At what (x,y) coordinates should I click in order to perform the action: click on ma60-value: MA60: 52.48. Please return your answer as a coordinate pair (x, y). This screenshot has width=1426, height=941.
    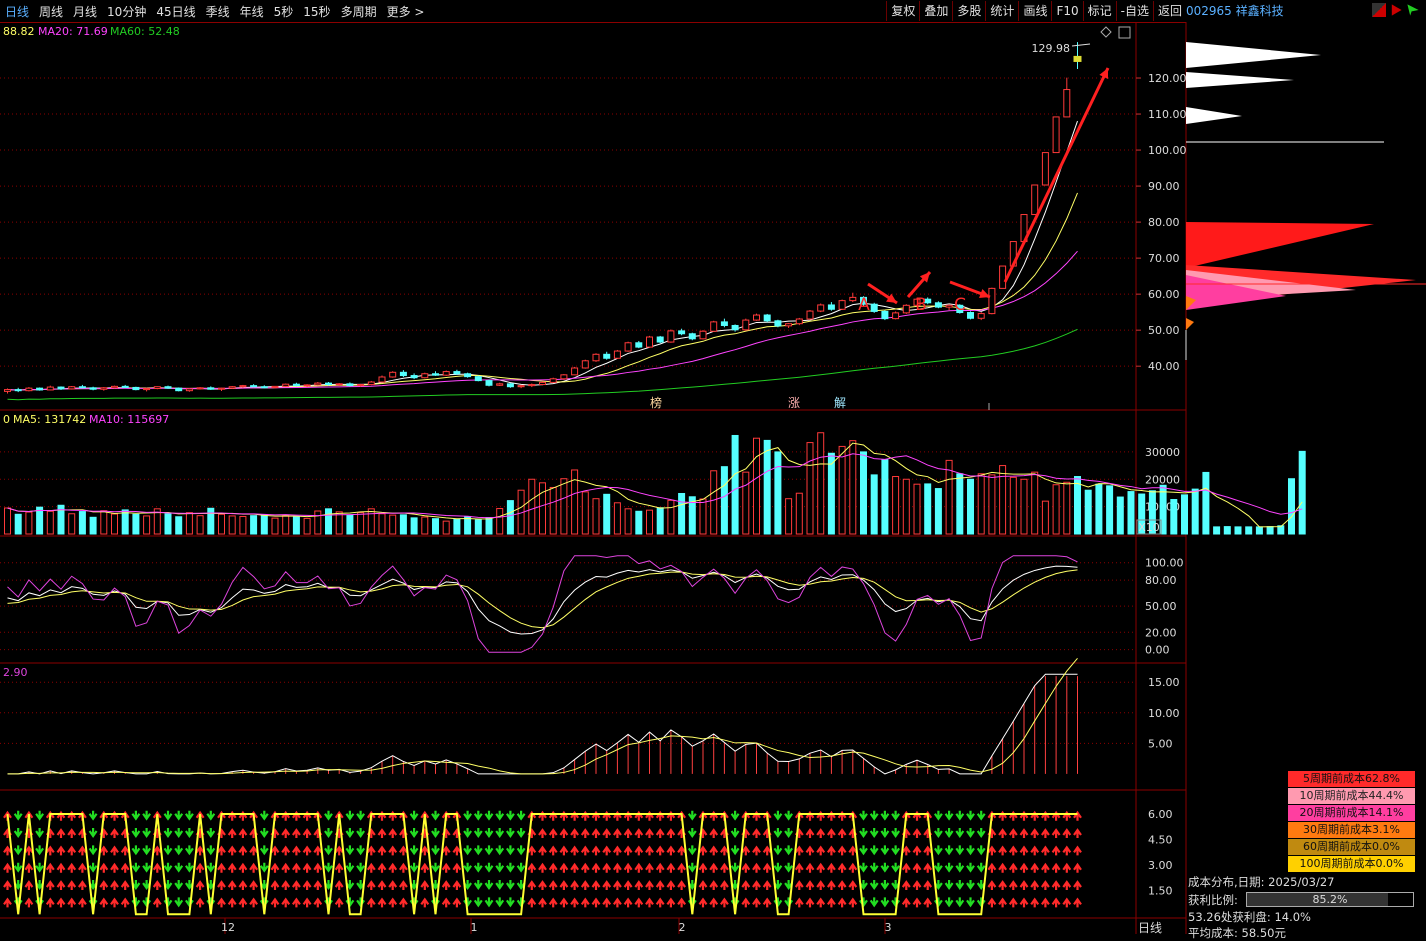
    Looking at the image, I should click on (145, 31).